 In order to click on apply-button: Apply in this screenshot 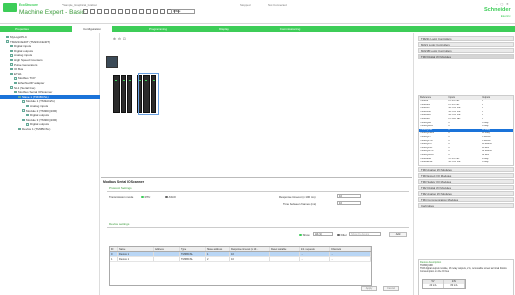, I will do `click(369, 288)`.